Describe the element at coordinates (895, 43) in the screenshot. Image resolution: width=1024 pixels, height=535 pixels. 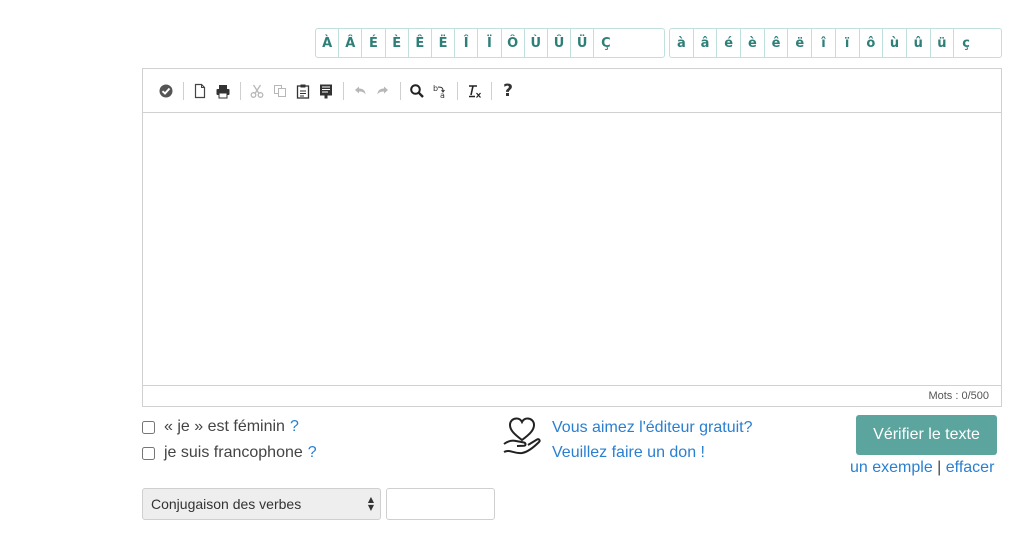
I see `accent-key-lower: ù` at that location.